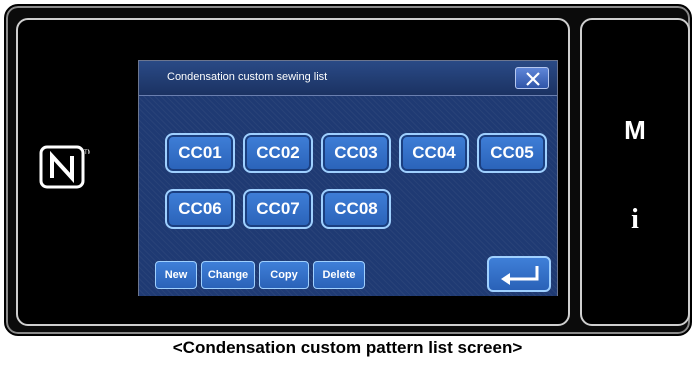 This screenshot has height=372, width=695. Describe the element at coordinates (200, 209) in the screenshot. I see `pattern-button-cc06: CC06` at that location.